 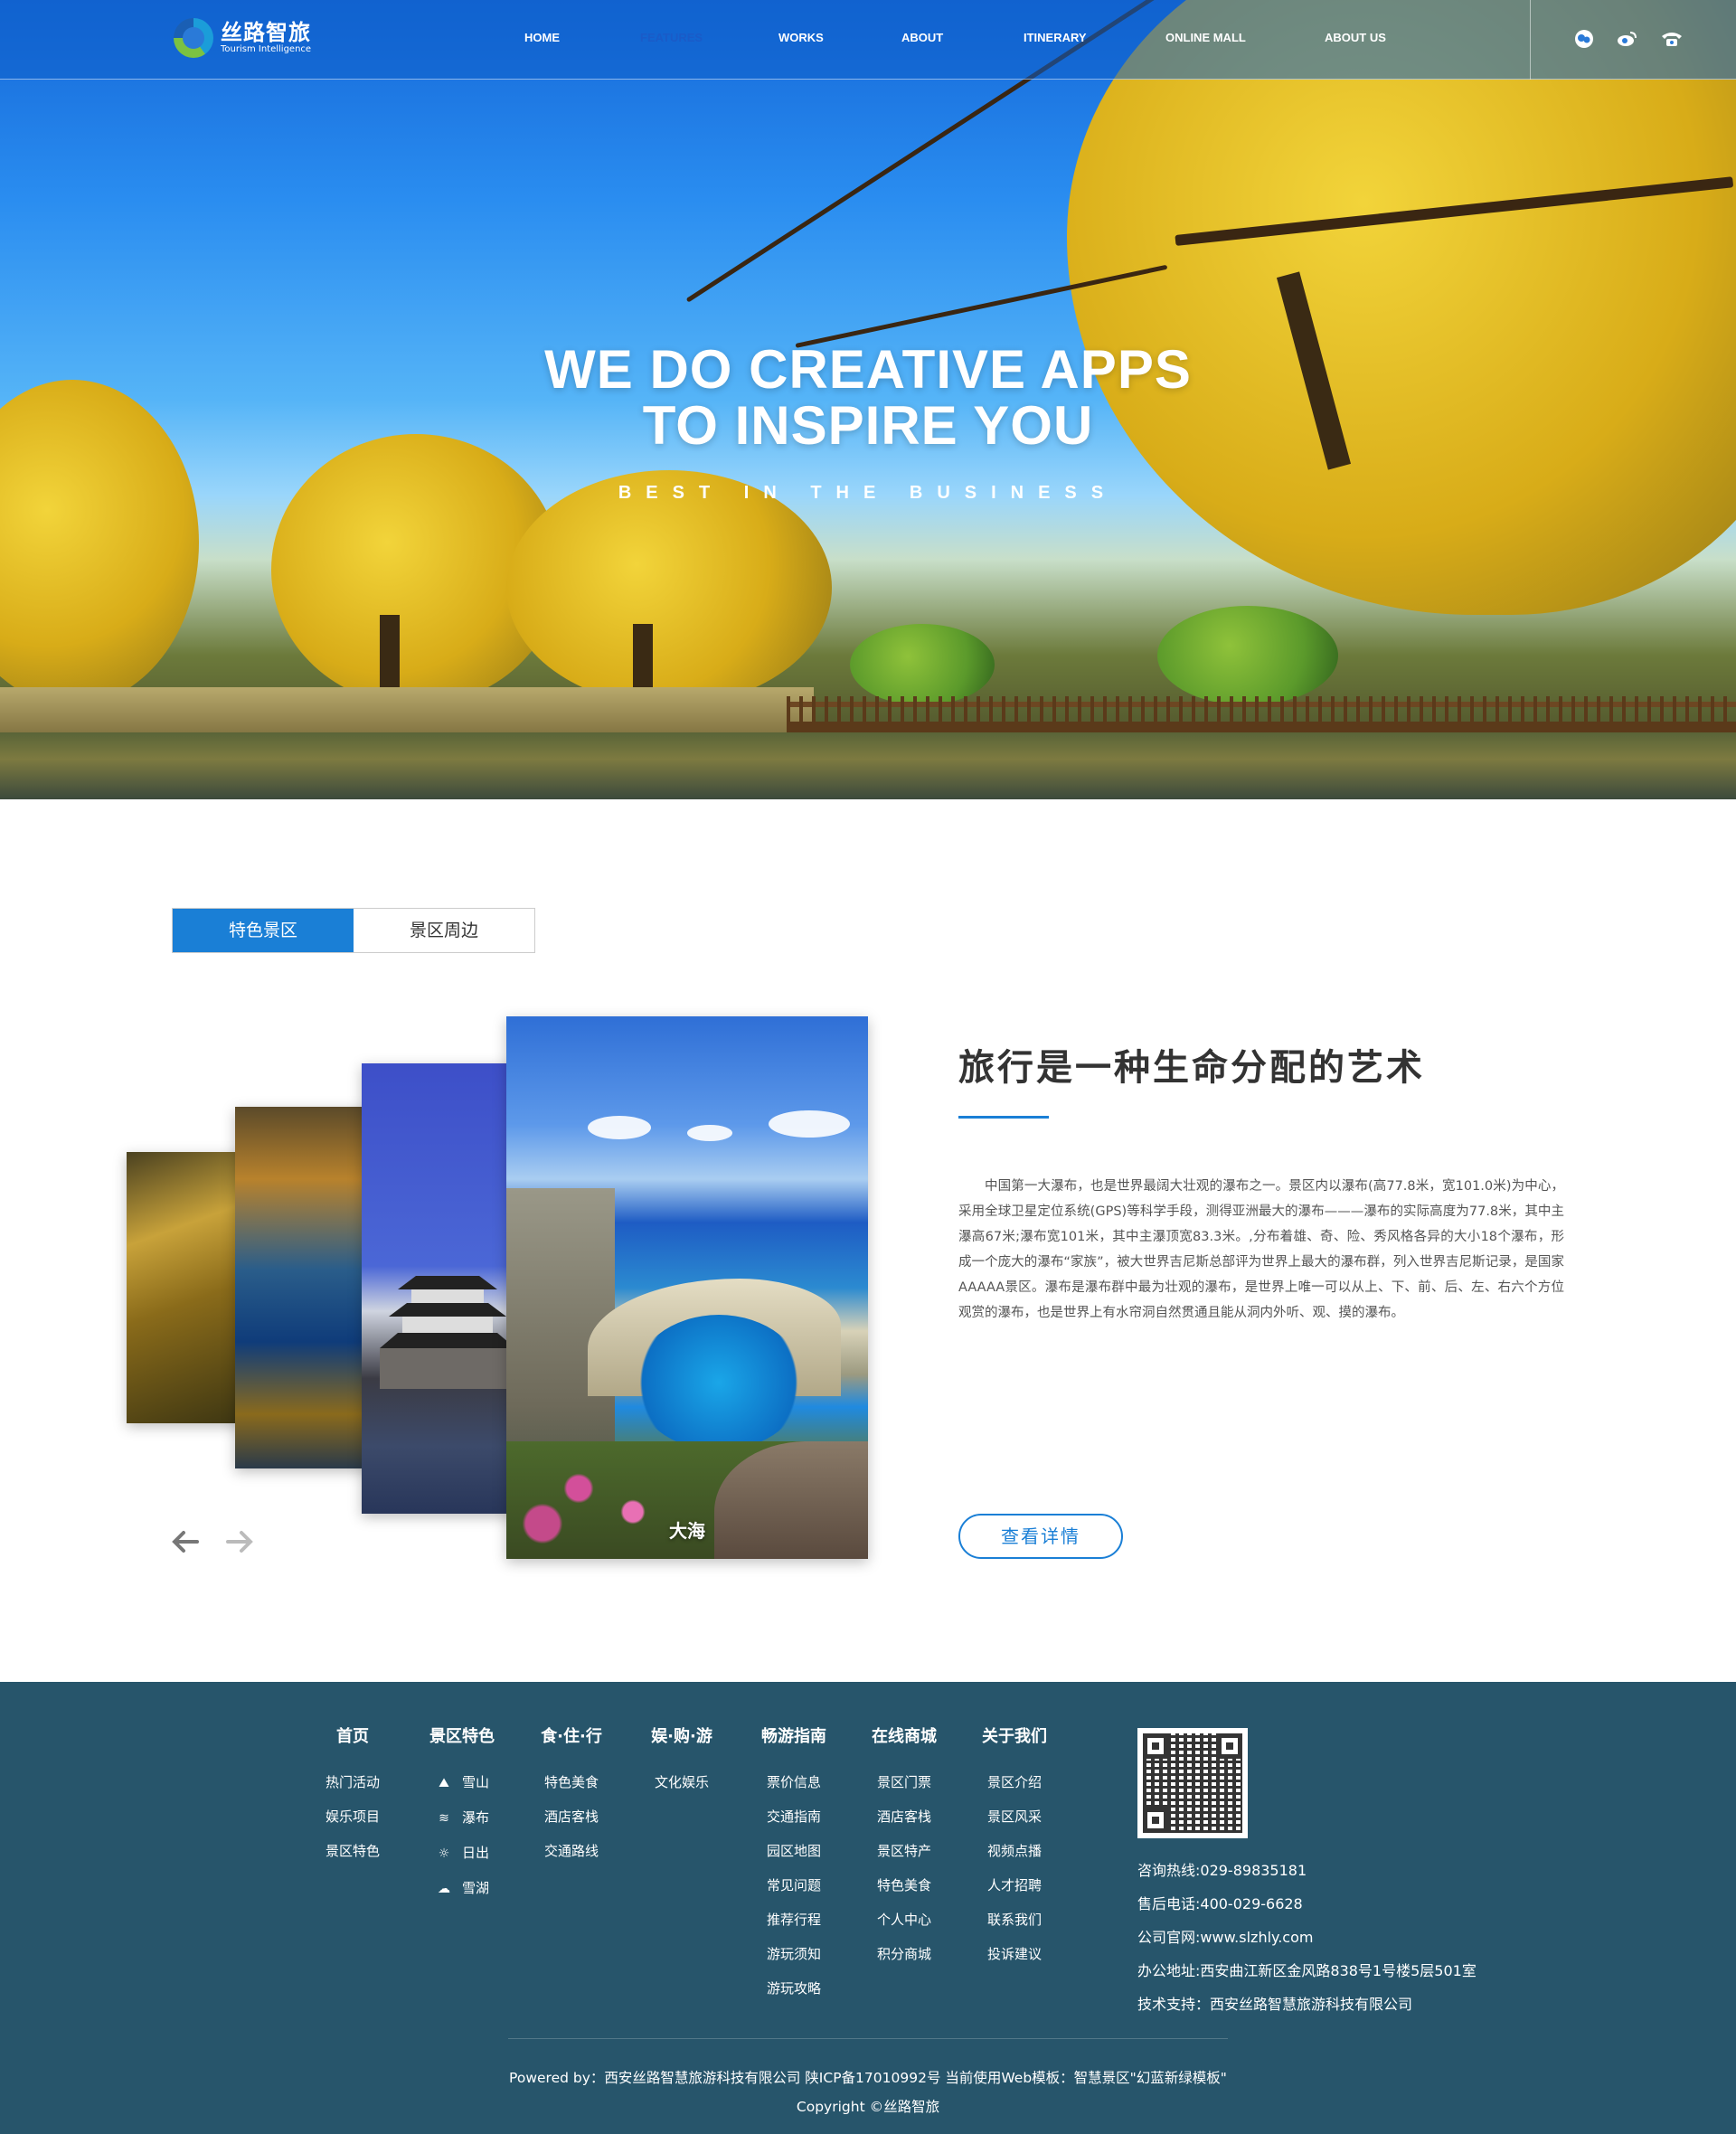 I want to click on footer-link: 人才招聘, so click(x=1015, y=1885).